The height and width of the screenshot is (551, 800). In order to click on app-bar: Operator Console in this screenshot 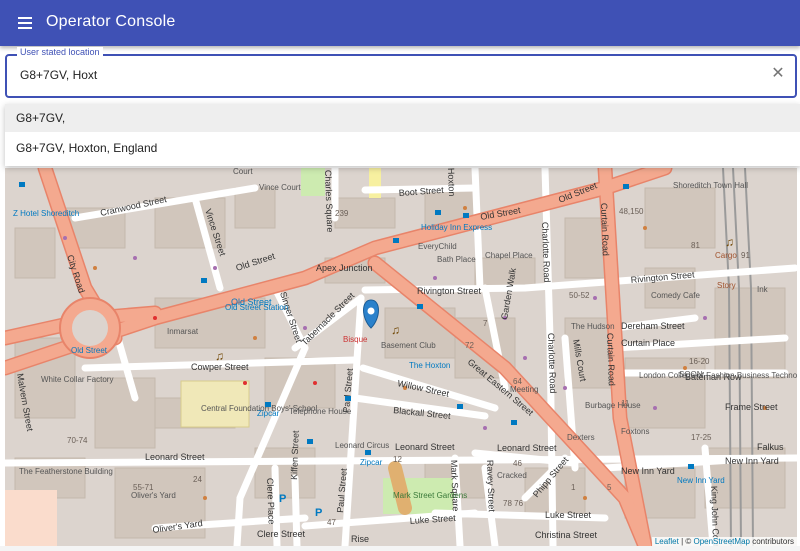, I will do `click(400, 23)`.